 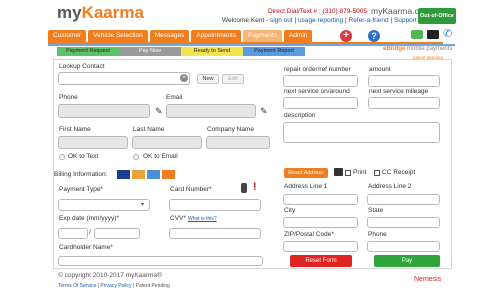 I want to click on clear-icon: ×, so click(x=184, y=78).